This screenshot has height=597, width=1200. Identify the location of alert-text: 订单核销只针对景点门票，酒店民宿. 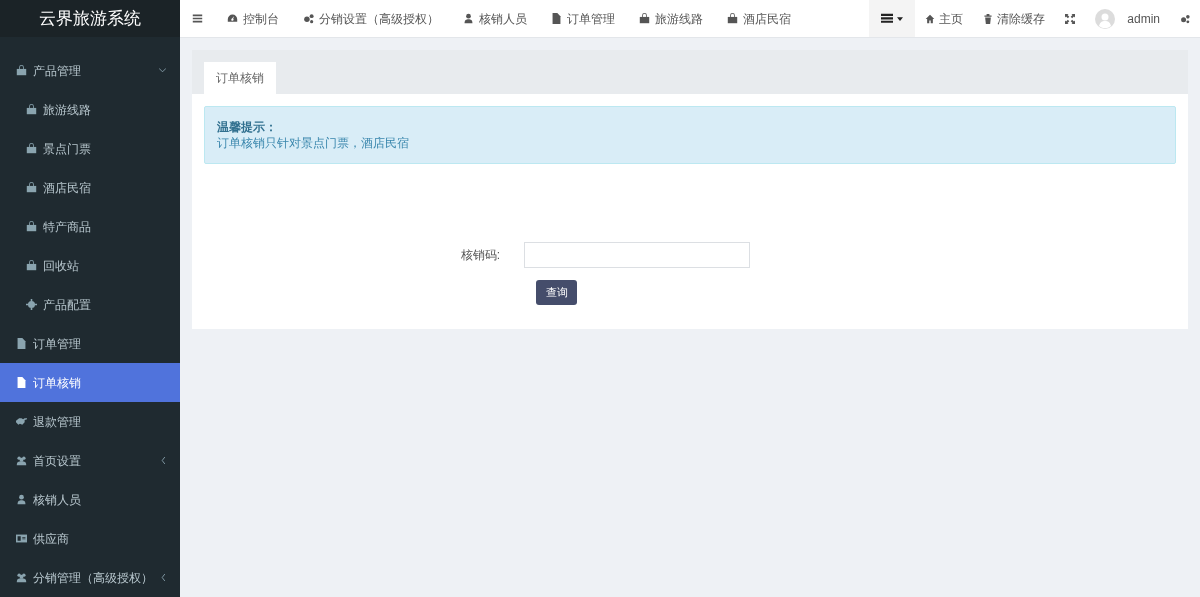
(313, 143).